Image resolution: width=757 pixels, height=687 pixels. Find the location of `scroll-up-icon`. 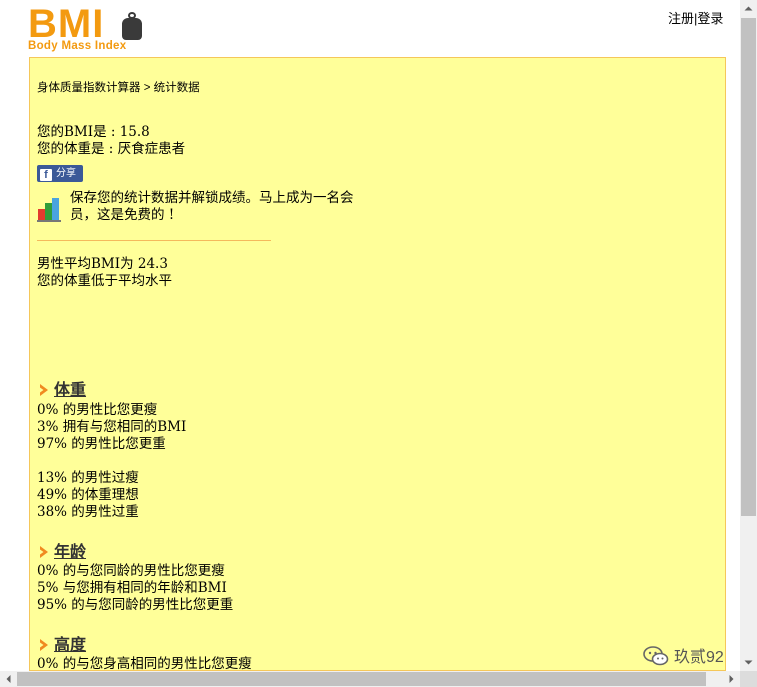

scroll-up-icon is located at coordinates (748, 8).